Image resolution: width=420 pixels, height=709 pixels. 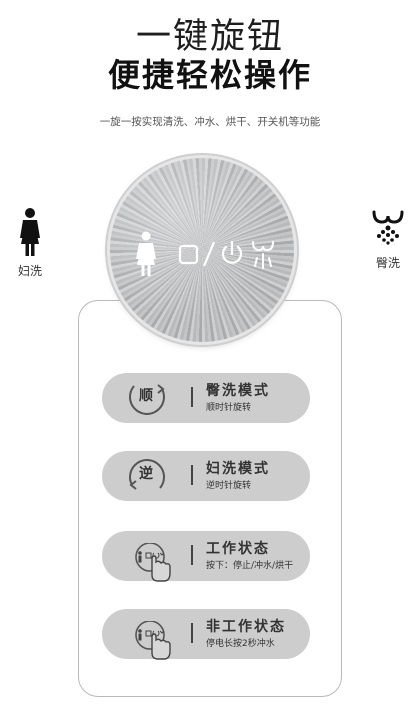 I want to click on instruction-row-working: 工作状态 按下：停止/冲水/烘干, so click(x=206, y=556).